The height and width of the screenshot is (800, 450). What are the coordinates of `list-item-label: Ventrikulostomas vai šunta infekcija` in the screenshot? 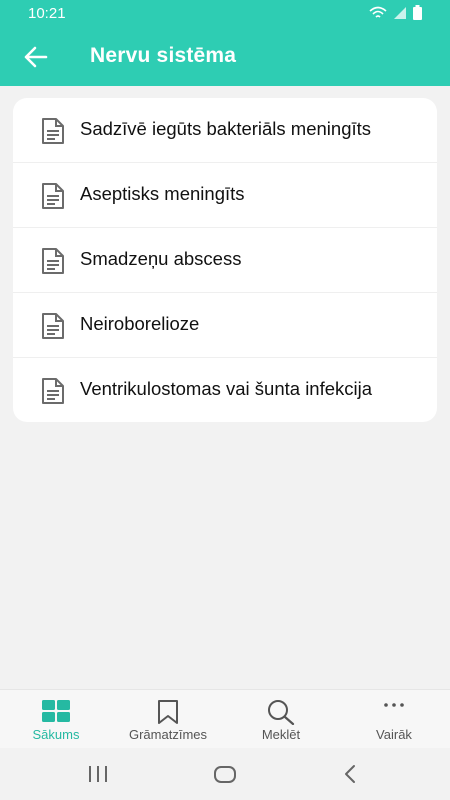 It's located at (226, 388).